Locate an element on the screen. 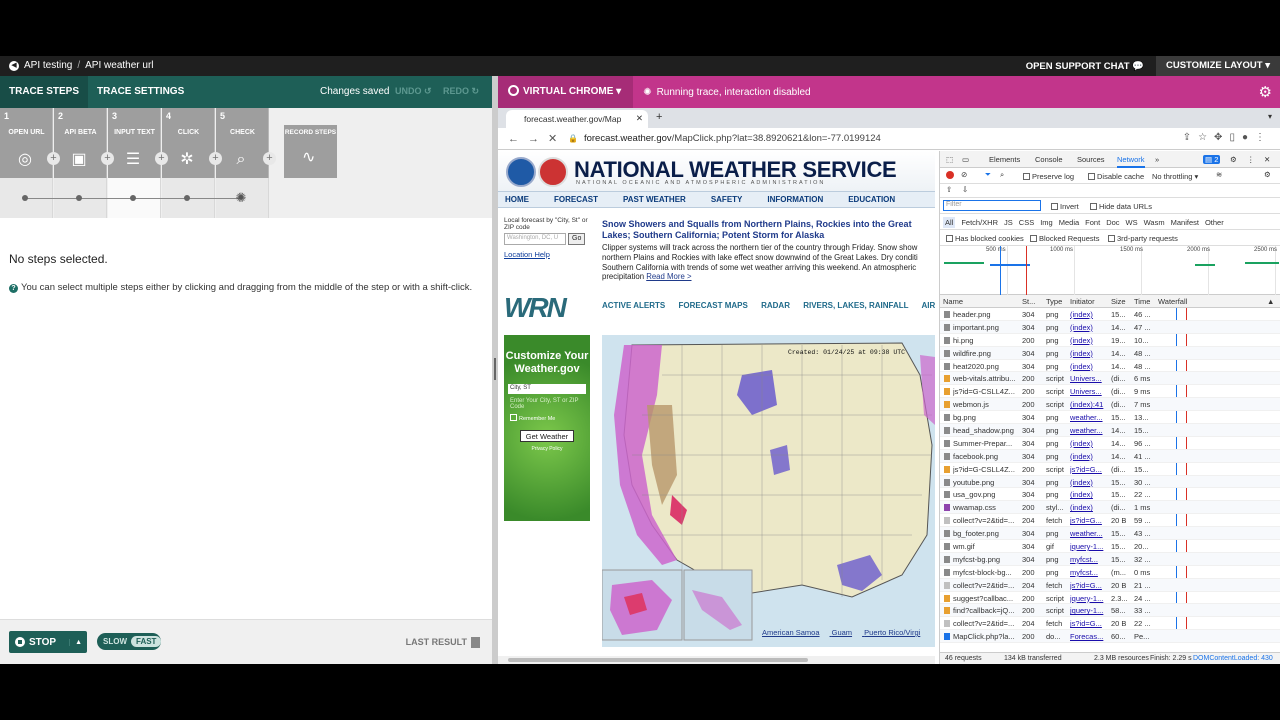 The height and width of the screenshot is (720, 1280). type-fetch-xhr: Fetch/XHR is located at coordinates (979, 222).